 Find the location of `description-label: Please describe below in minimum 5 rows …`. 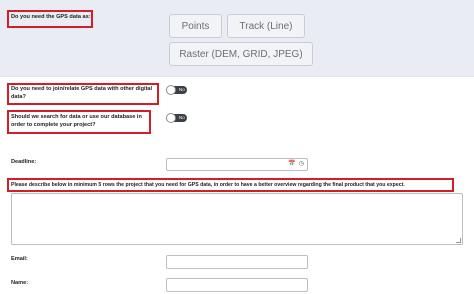

description-label: Please describe below in minimum 5 rows … is located at coordinates (208, 185).